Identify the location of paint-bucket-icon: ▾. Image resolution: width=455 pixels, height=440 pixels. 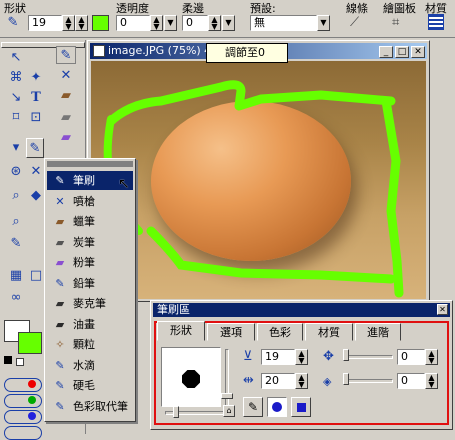
(16, 148).